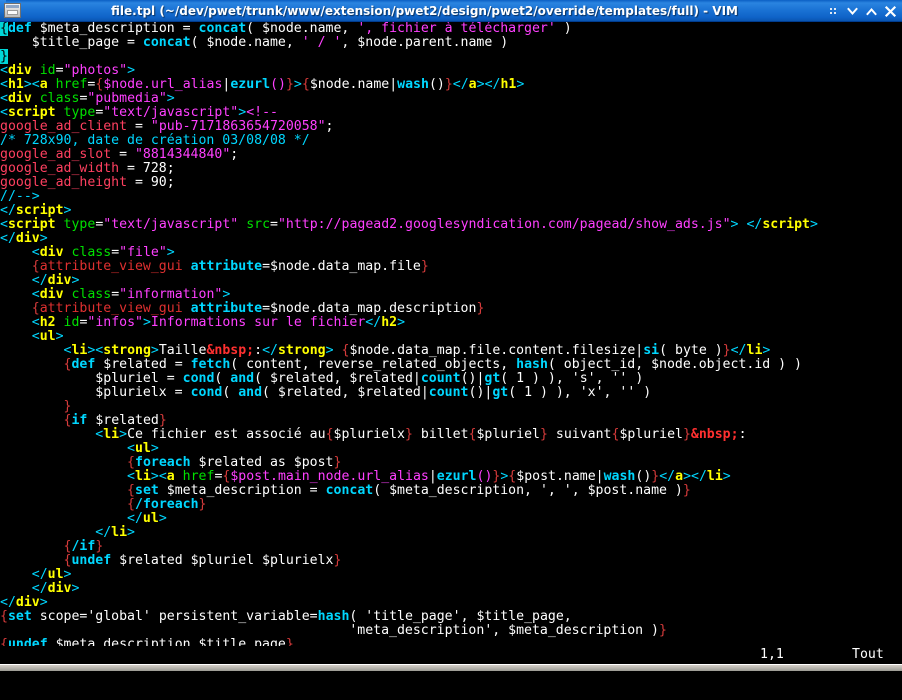 This screenshot has width=902, height=700. What do you see at coordinates (591, 392) in the screenshot?
I see `code-token: 'x'` at bounding box center [591, 392].